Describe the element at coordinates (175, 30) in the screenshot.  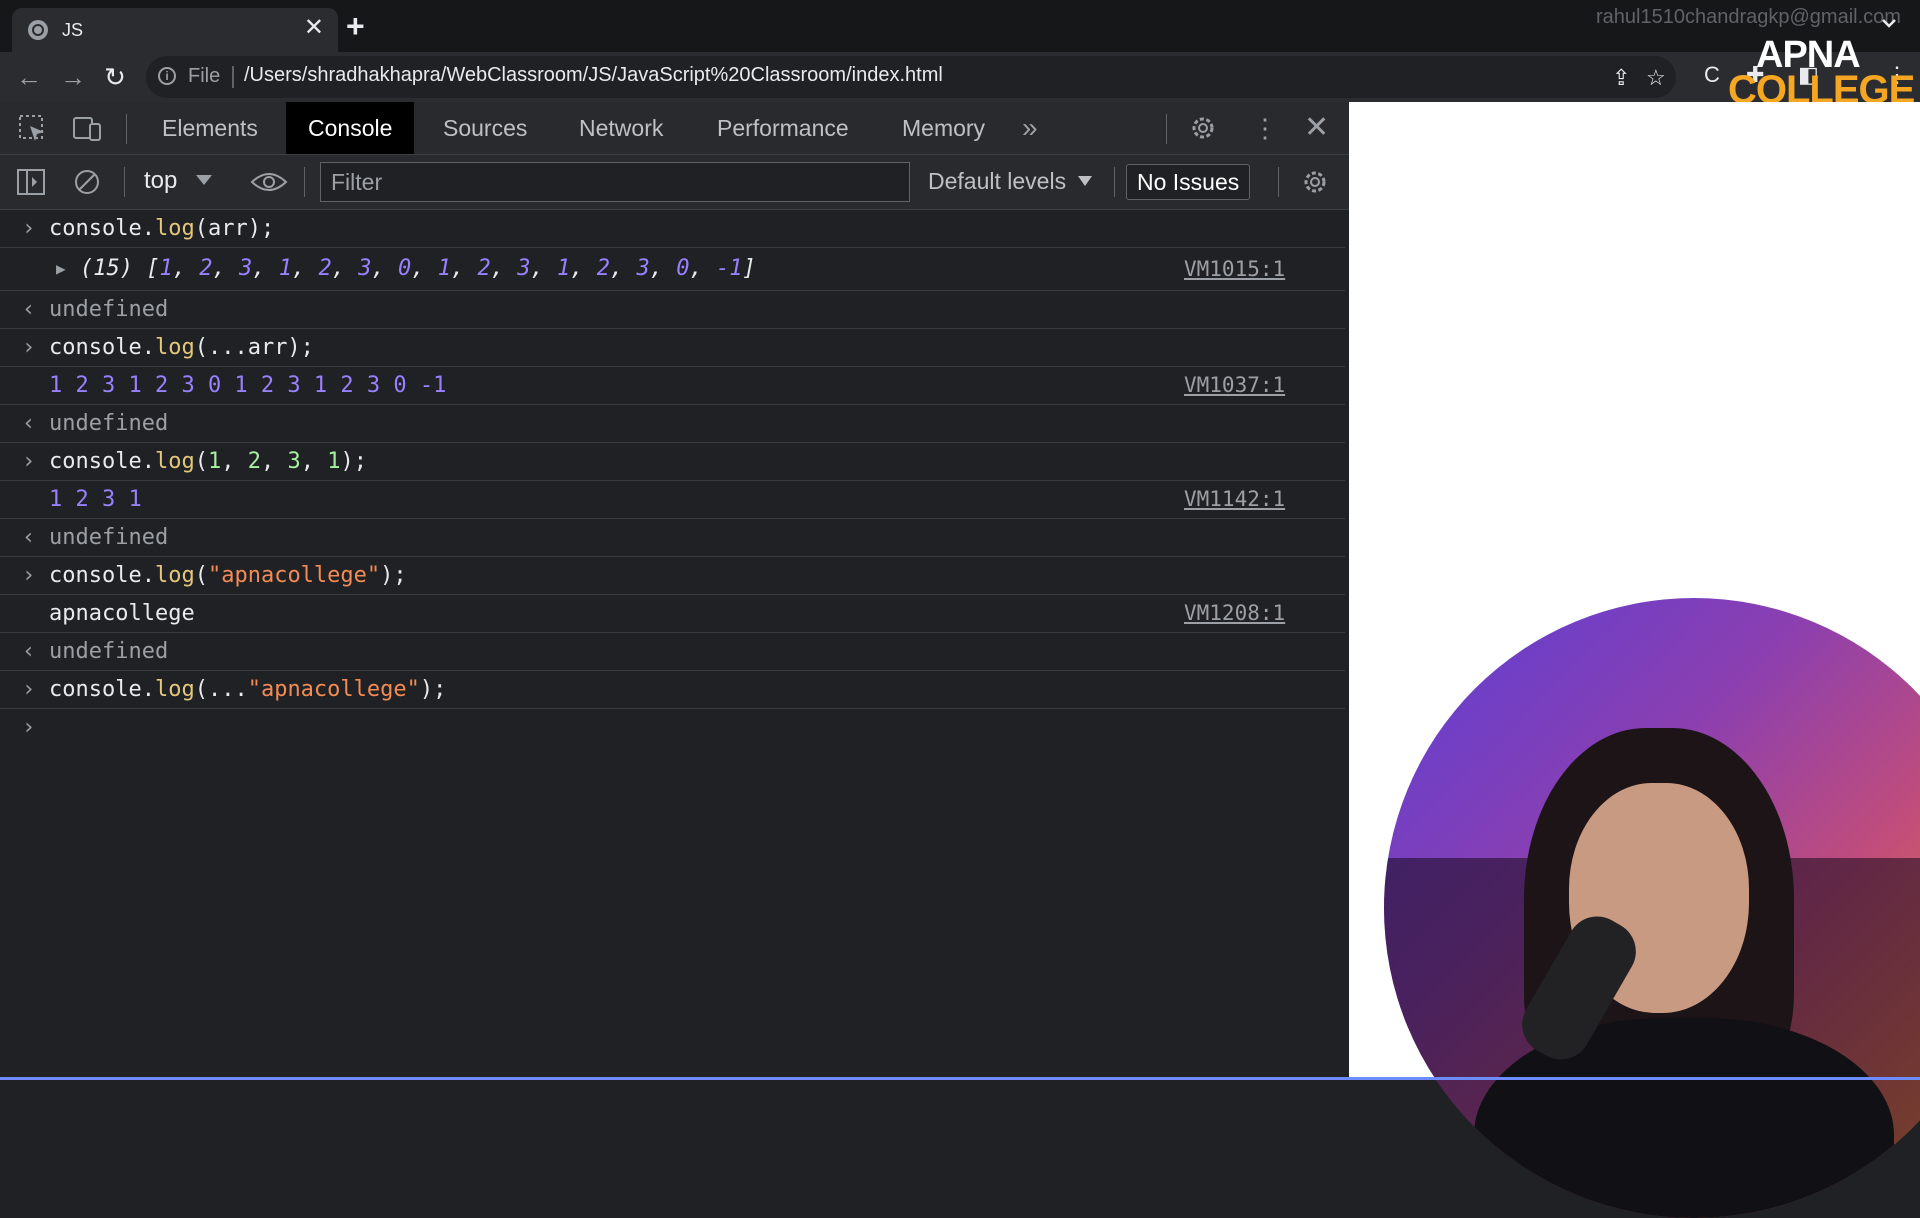
I see `browser-tab: JS ✕` at that location.